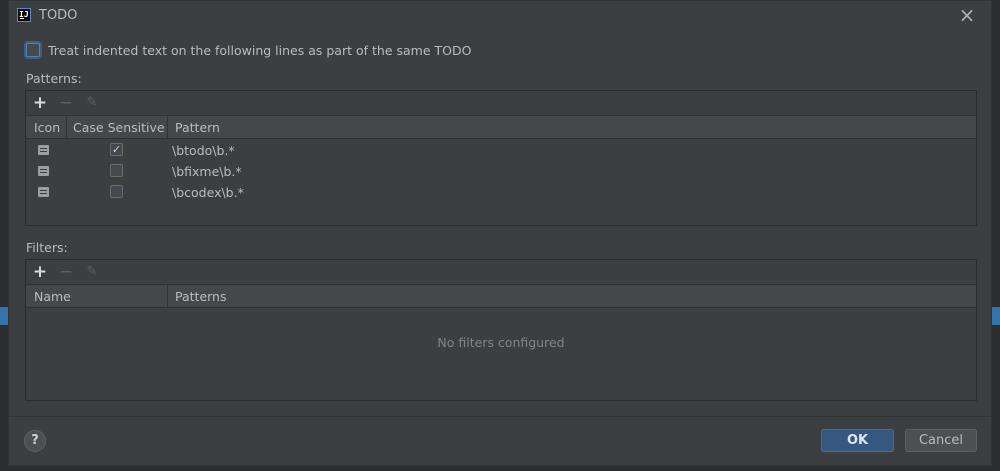 The image size is (1000, 471). I want to click on pattern-text: \bcodex\b.*, so click(208, 192).